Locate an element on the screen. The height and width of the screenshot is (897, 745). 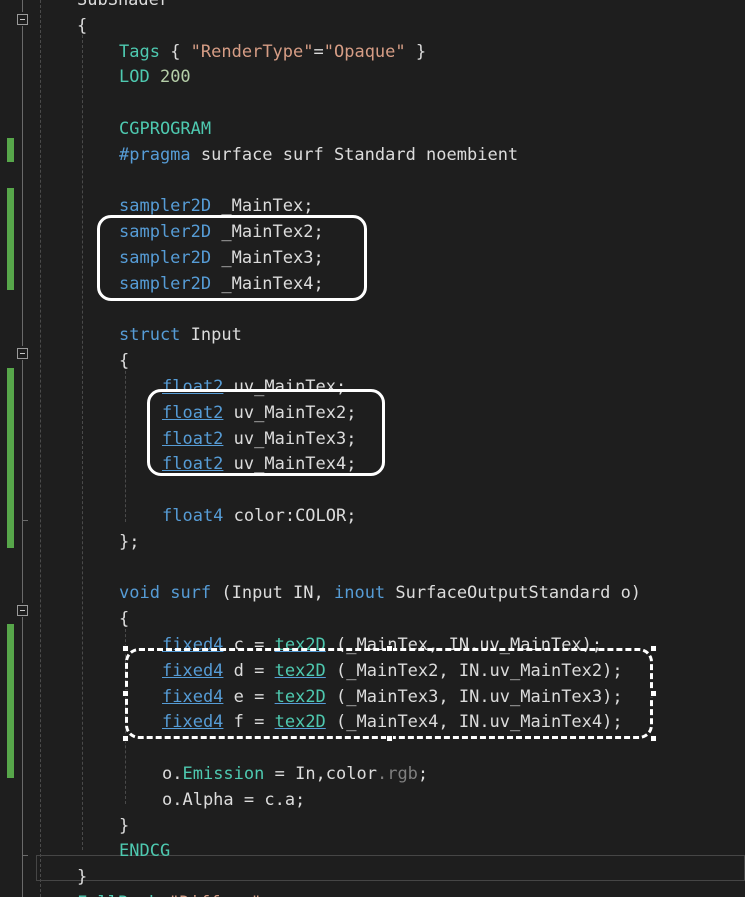
code-token: o.Alpha = c.a; is located at coordinates (234, 799).